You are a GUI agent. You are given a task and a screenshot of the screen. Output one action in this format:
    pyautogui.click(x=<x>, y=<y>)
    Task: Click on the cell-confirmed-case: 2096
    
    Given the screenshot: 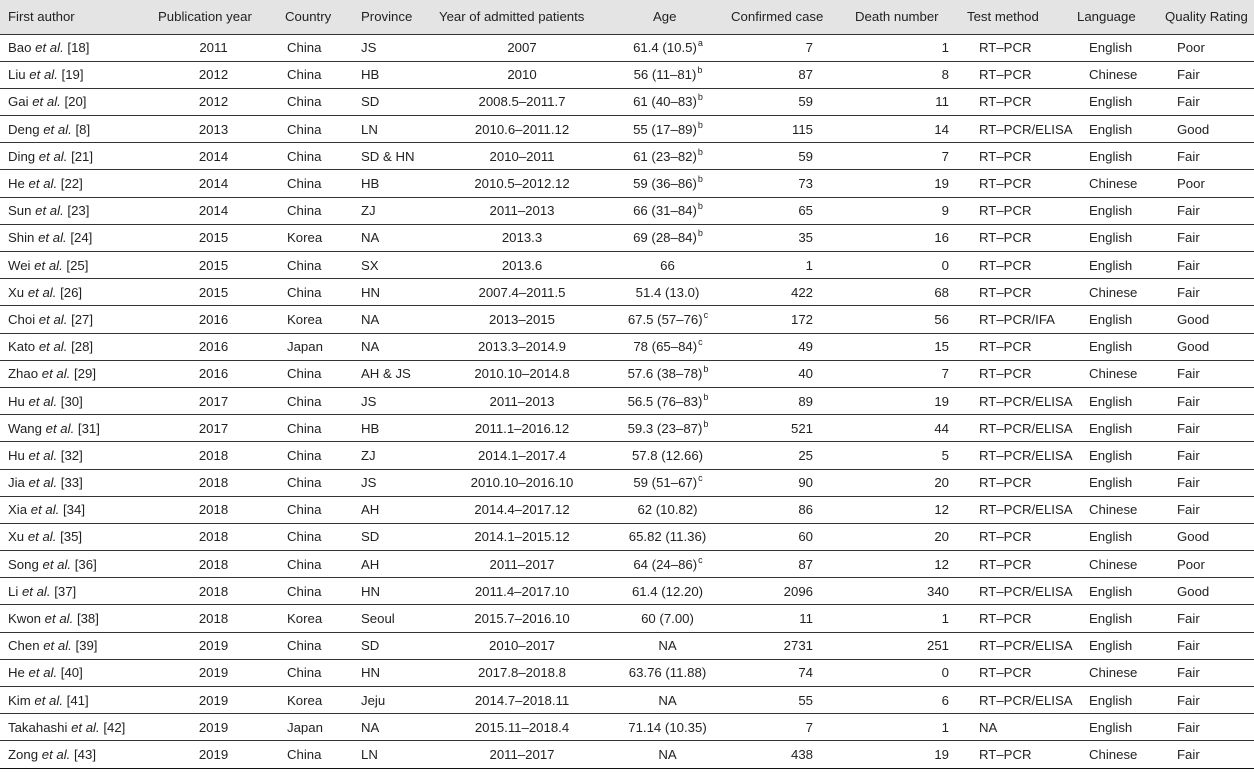 What is the action you would take?
    pyautogui.click(x=785, y=591)
    